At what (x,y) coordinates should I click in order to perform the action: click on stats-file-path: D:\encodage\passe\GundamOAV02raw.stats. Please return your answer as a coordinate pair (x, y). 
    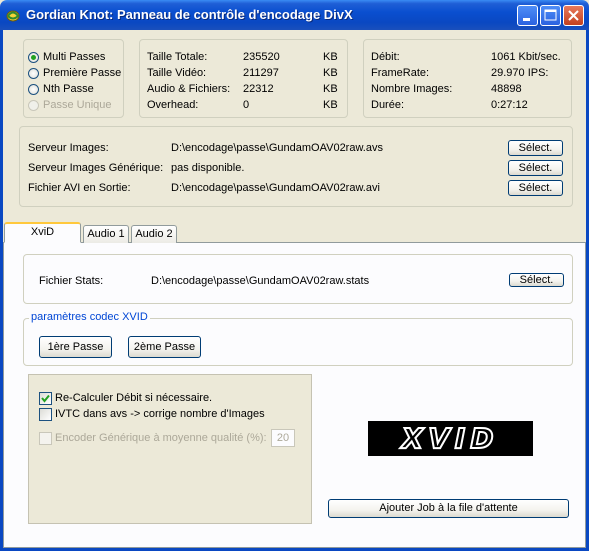
    Looking at the image, I should click on (260, 281).